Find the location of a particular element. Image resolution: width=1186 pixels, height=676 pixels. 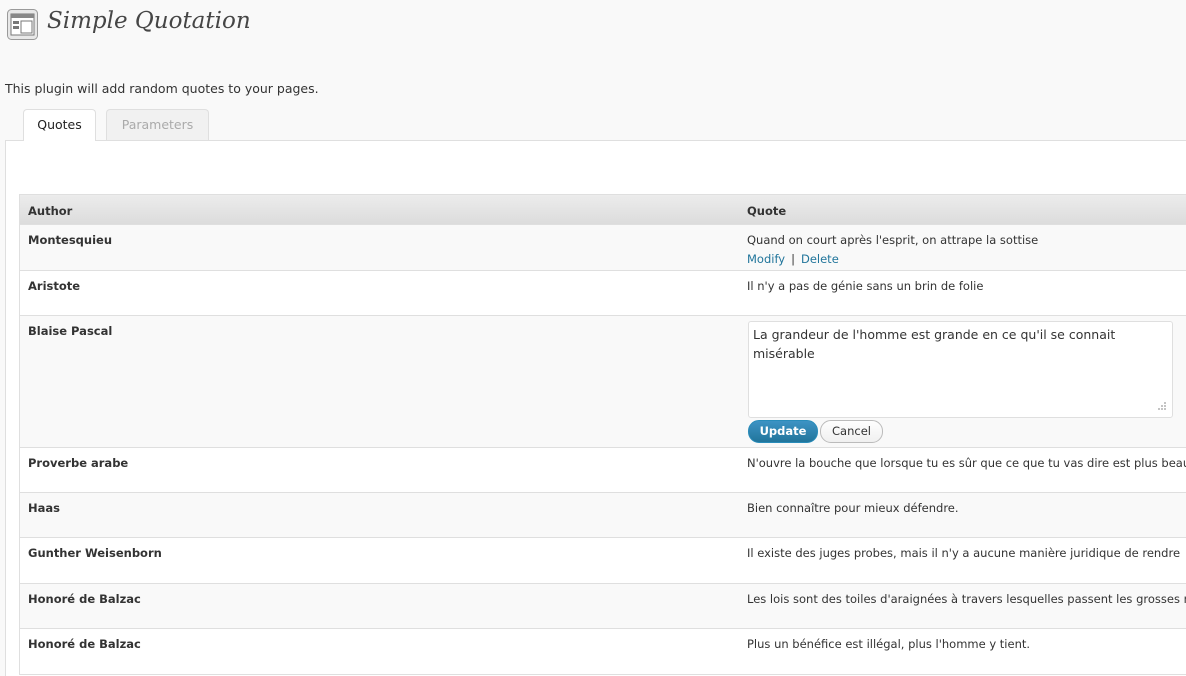

row-actions: Modify | Delete is located at coordinates (793, 259).